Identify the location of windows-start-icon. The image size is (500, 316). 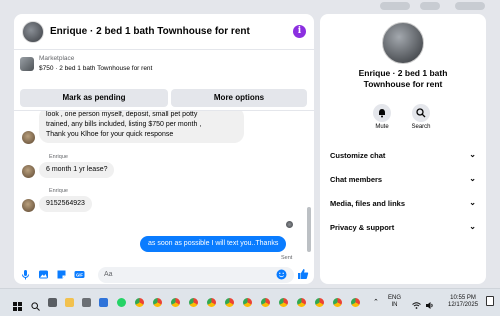
(17, 304).